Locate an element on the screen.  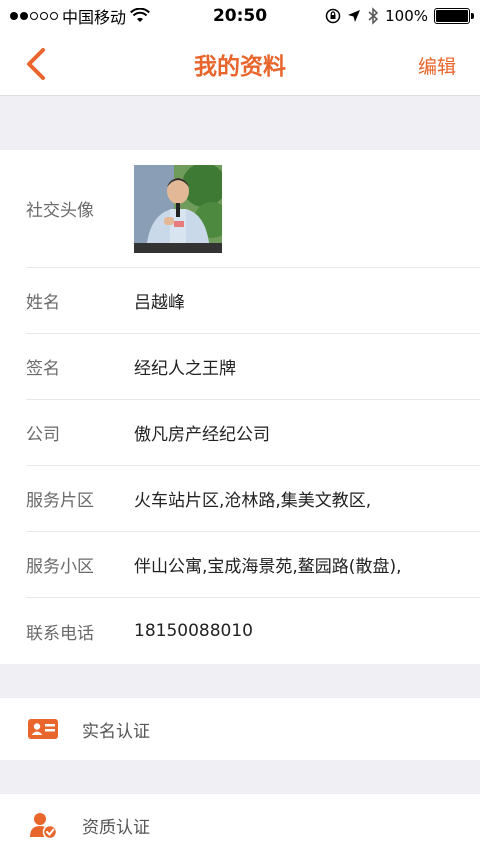
rotation-lock-icon is located at coordinates (333, 16).